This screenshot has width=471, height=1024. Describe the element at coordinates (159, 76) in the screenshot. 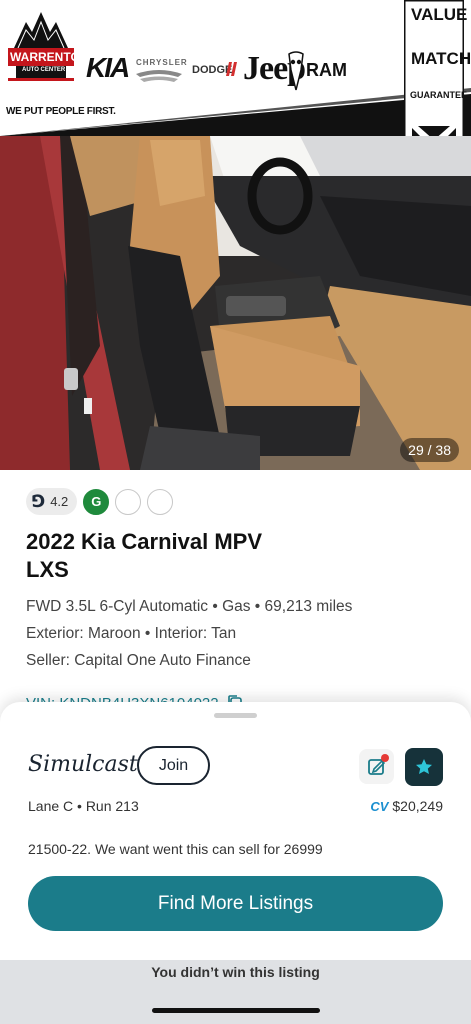

I see `chrysler-wings-logo` at that location.